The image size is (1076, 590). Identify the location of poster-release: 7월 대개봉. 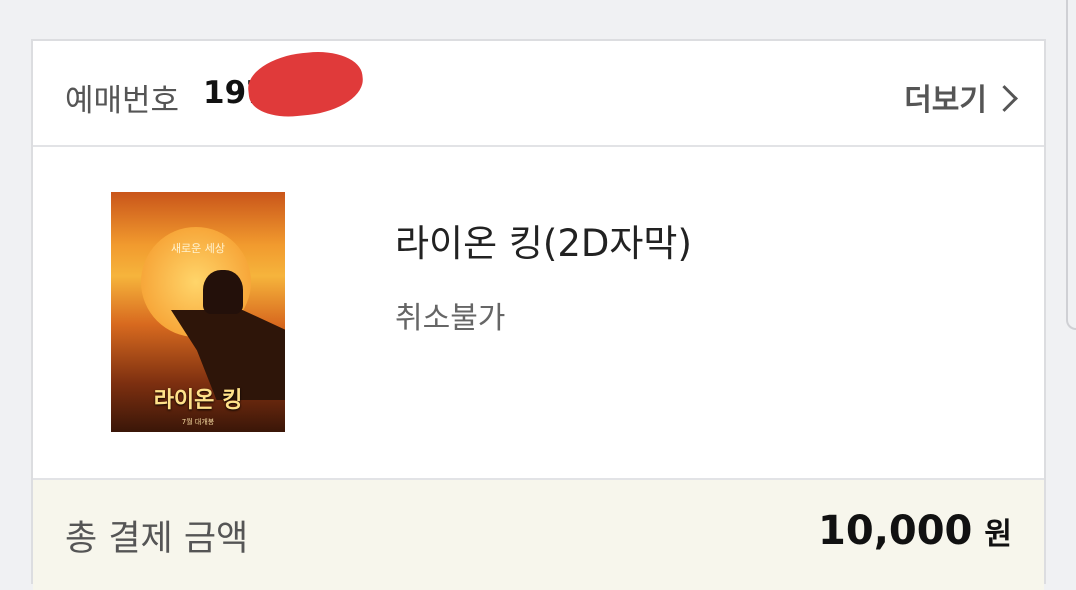
(198, 422).